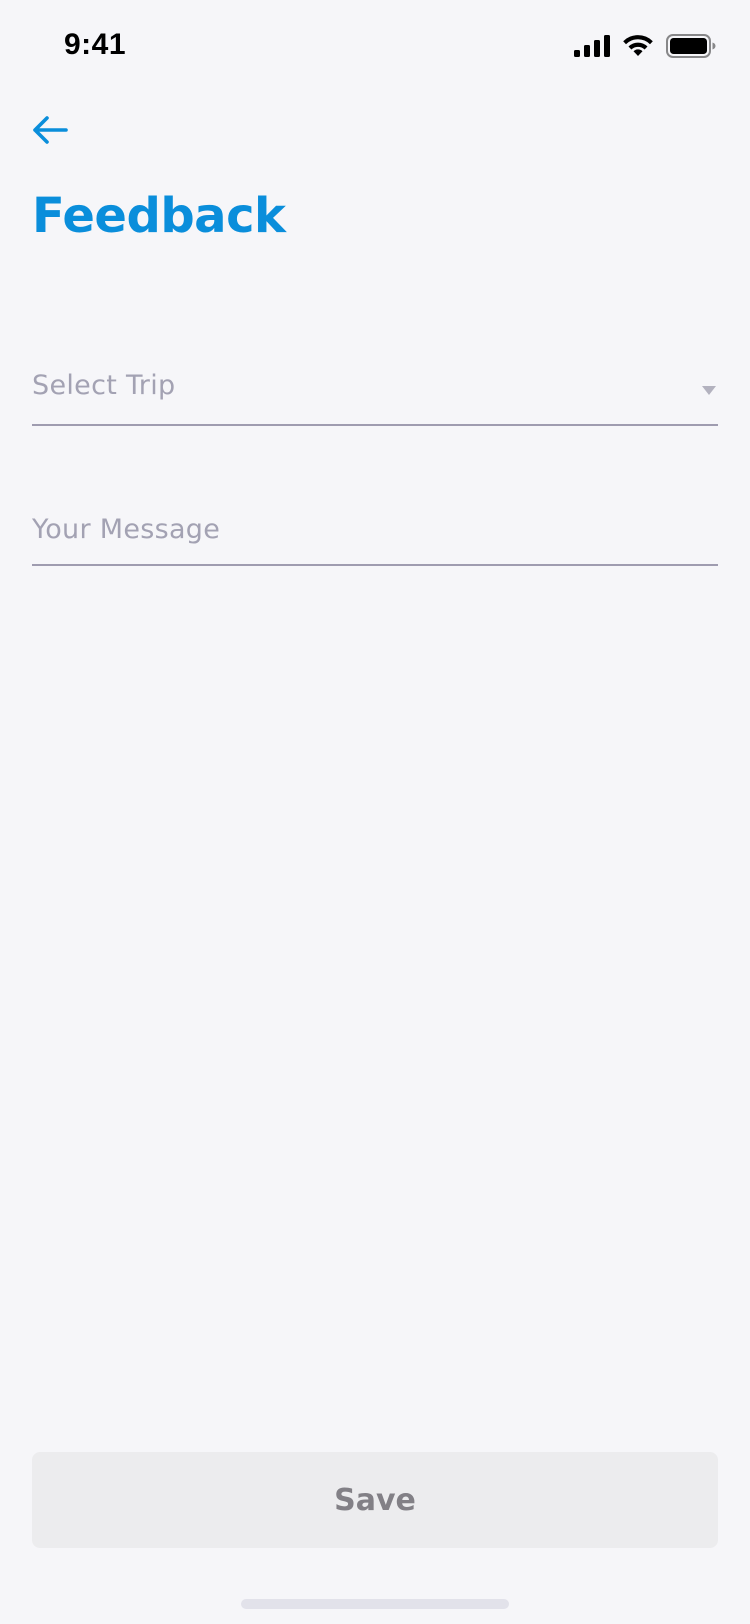 Image resolution: width=750 pixels, height=1624 pixels. I want to click on trip-select-placeholder: Select Trip, so click(104, 385).